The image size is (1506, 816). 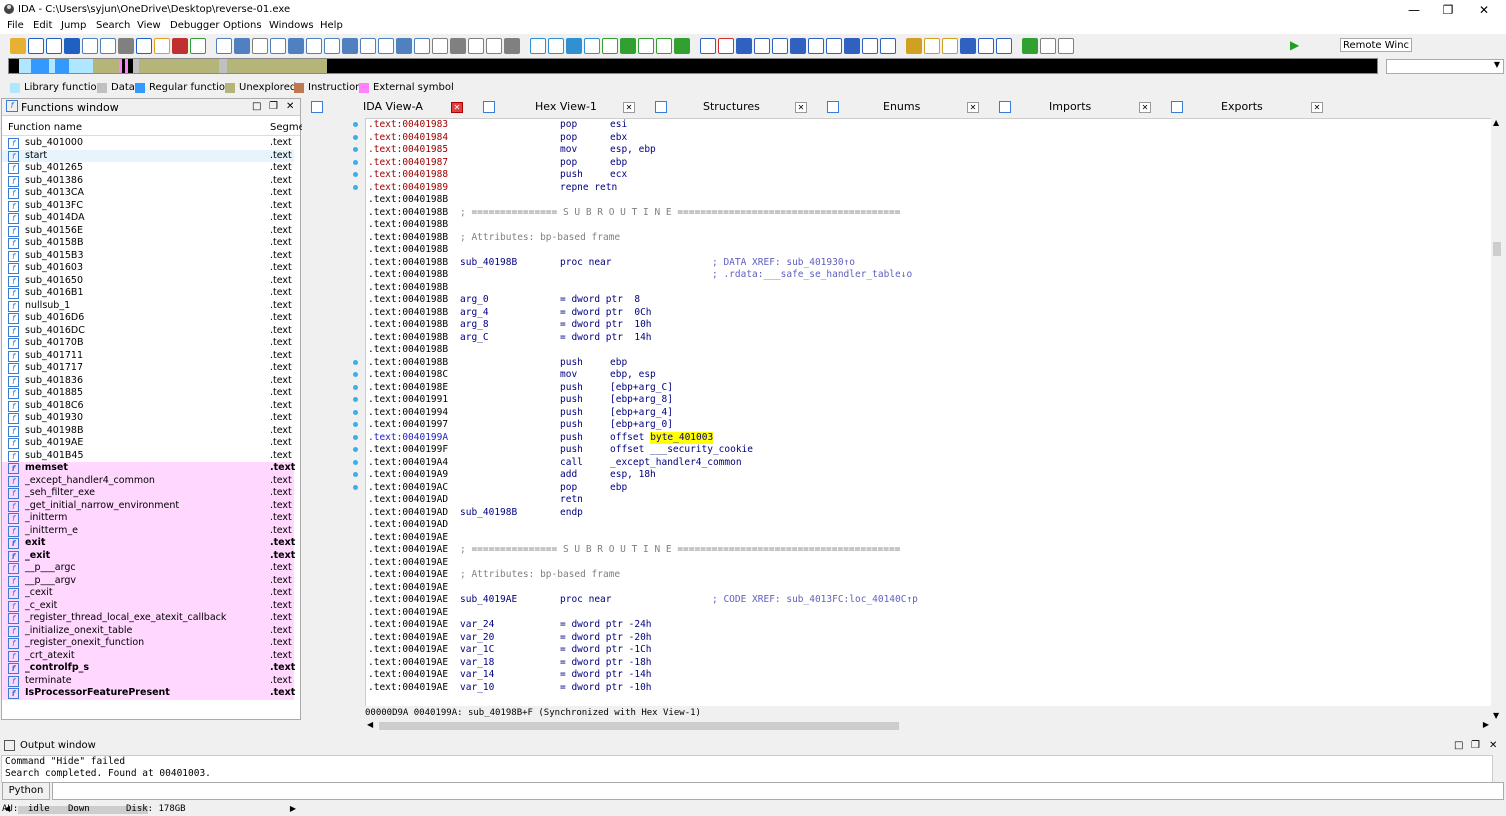 What do you see at coordinates (928, 375) in the screenshot?
I see `disasm-line: .text:0040198C mov ebp, esp` at bounding box center [928, 375].